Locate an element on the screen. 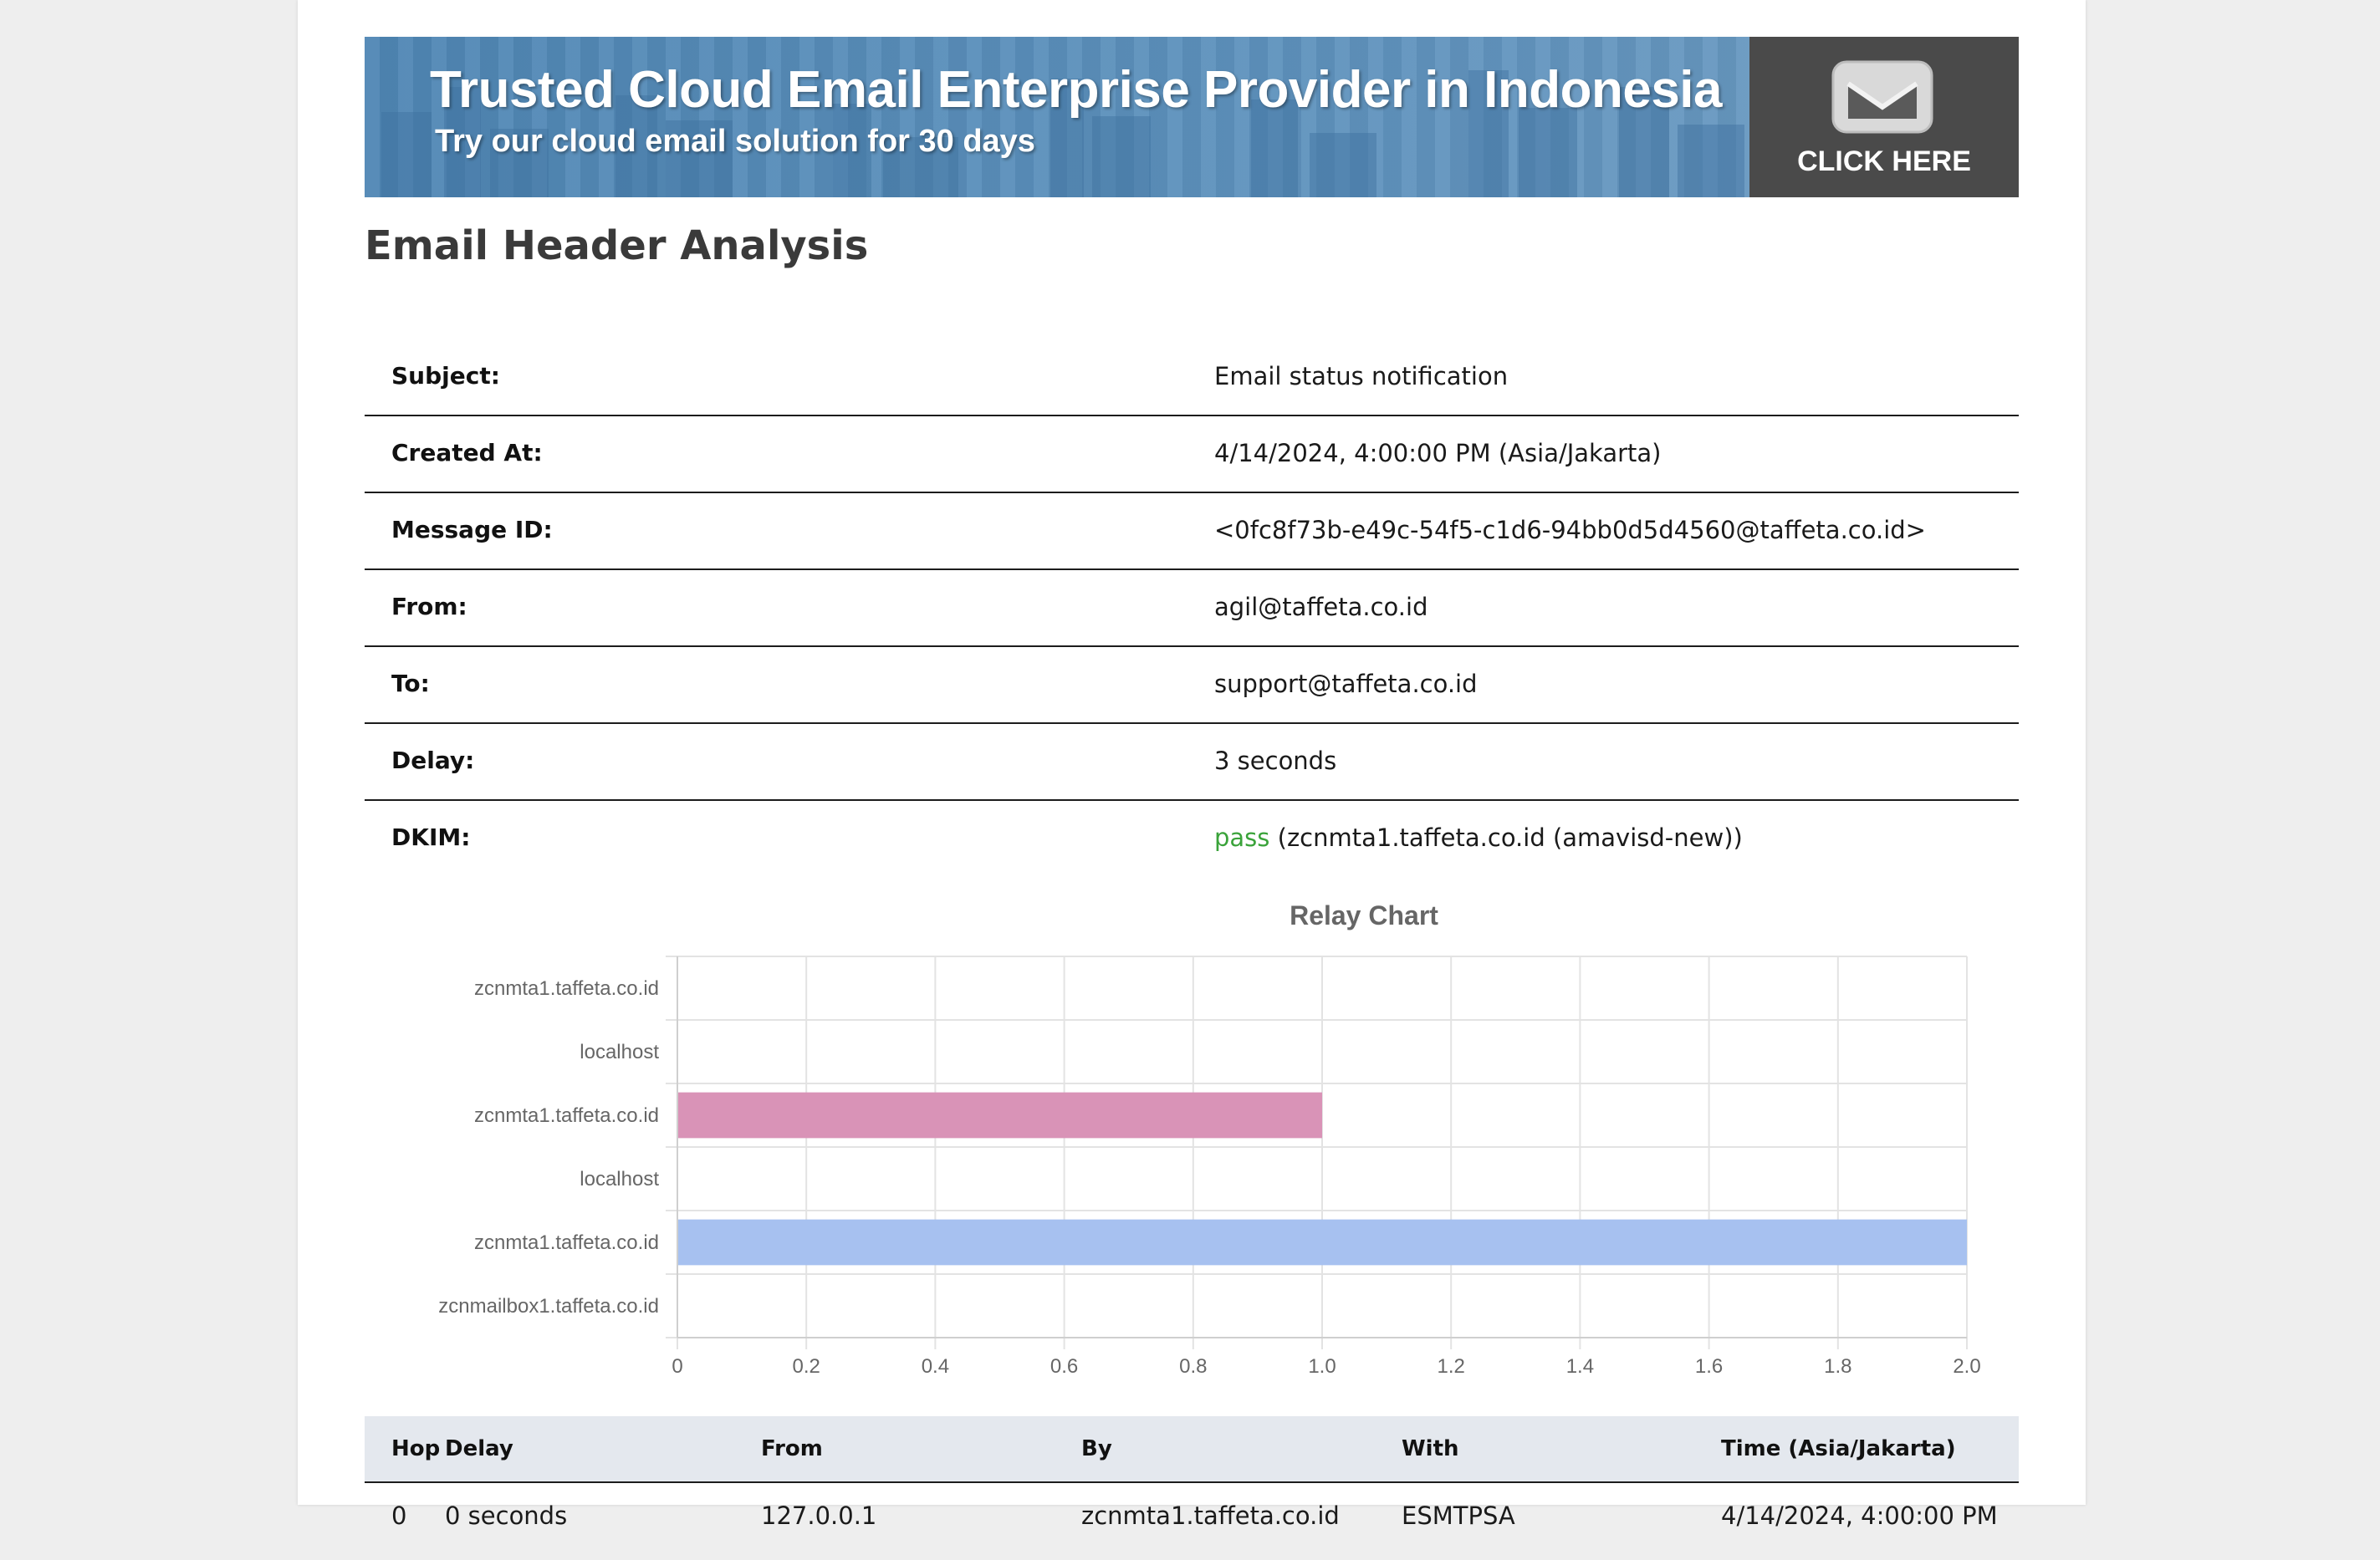  info-row-delay: Delay: 3 seconds is located at coordinates (1192, 762).